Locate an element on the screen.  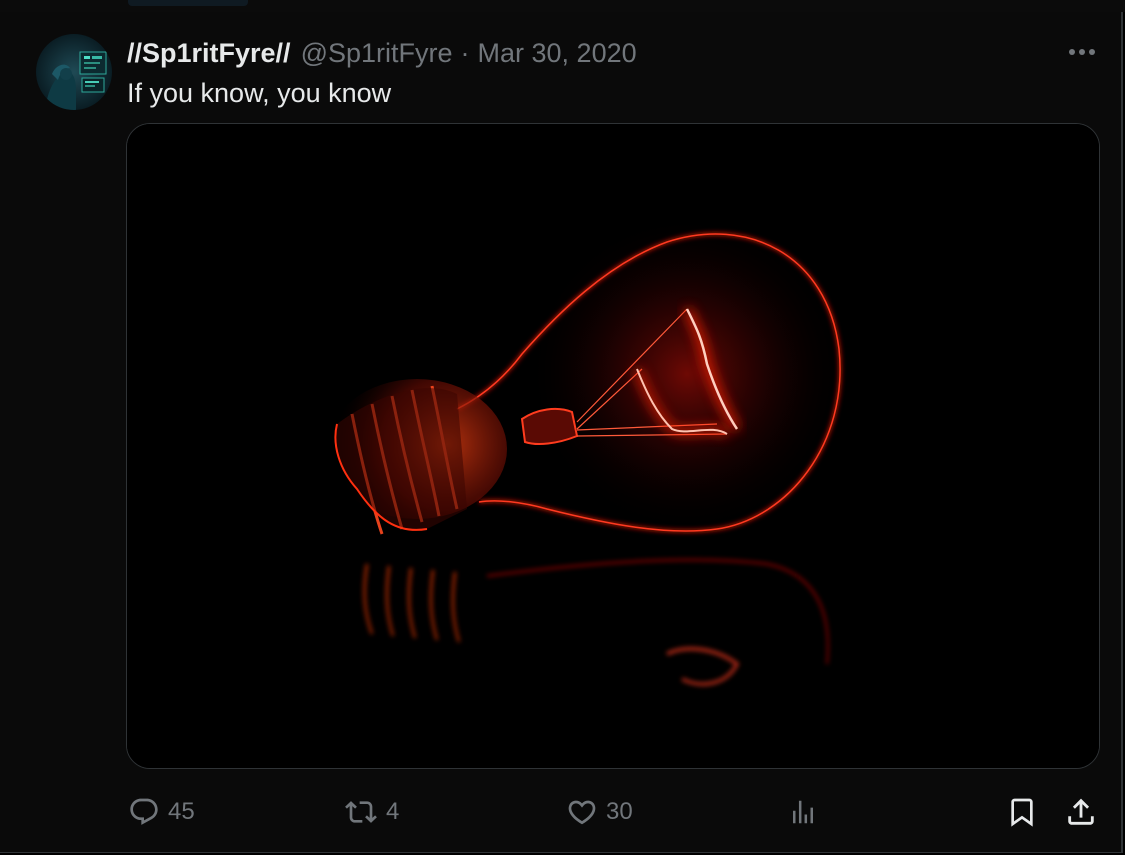
views-chart-icon is located at coordinates (803, 812).